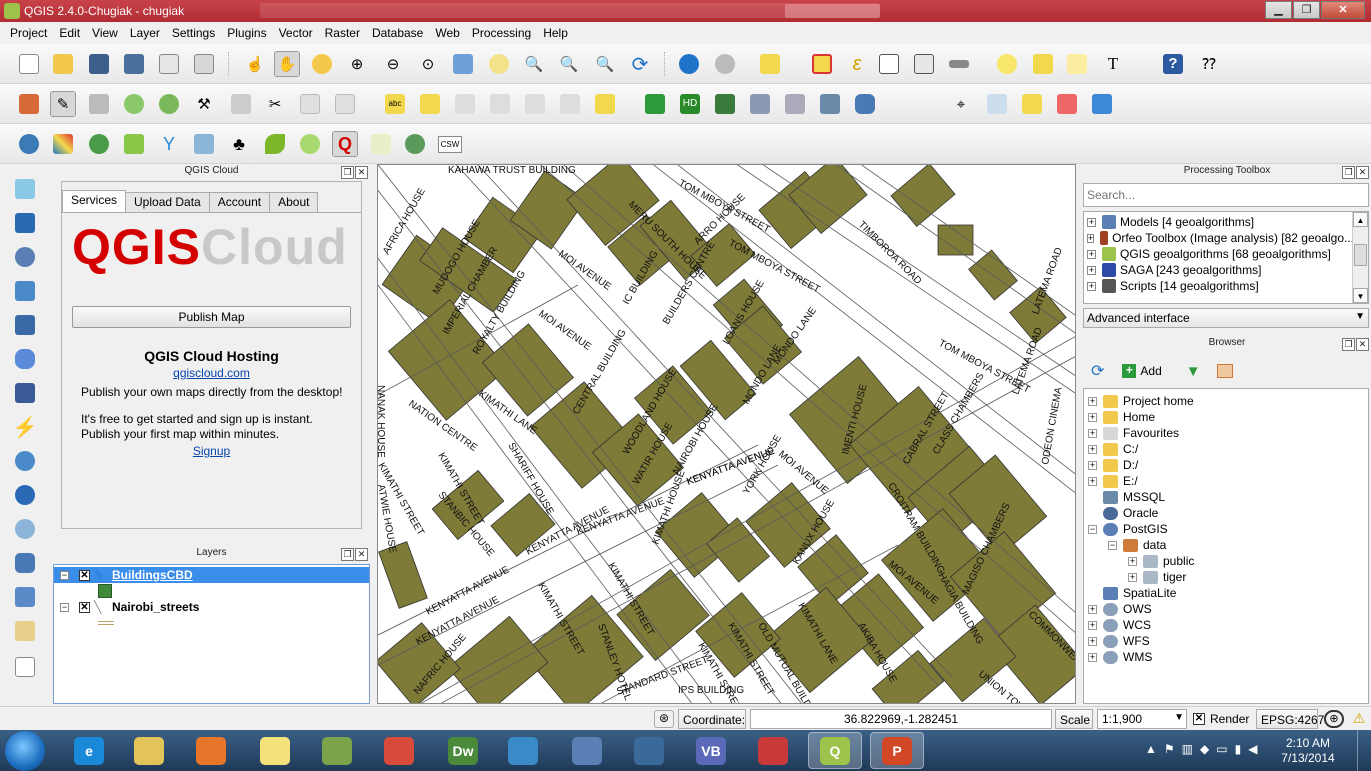 The width and height of the screenshot is (1371, 771). What do you see at coordinates (345, 144) in the screenshot?
I see `qgis-cloud-toggle-icon: Q` at bounding box center [345, 144].